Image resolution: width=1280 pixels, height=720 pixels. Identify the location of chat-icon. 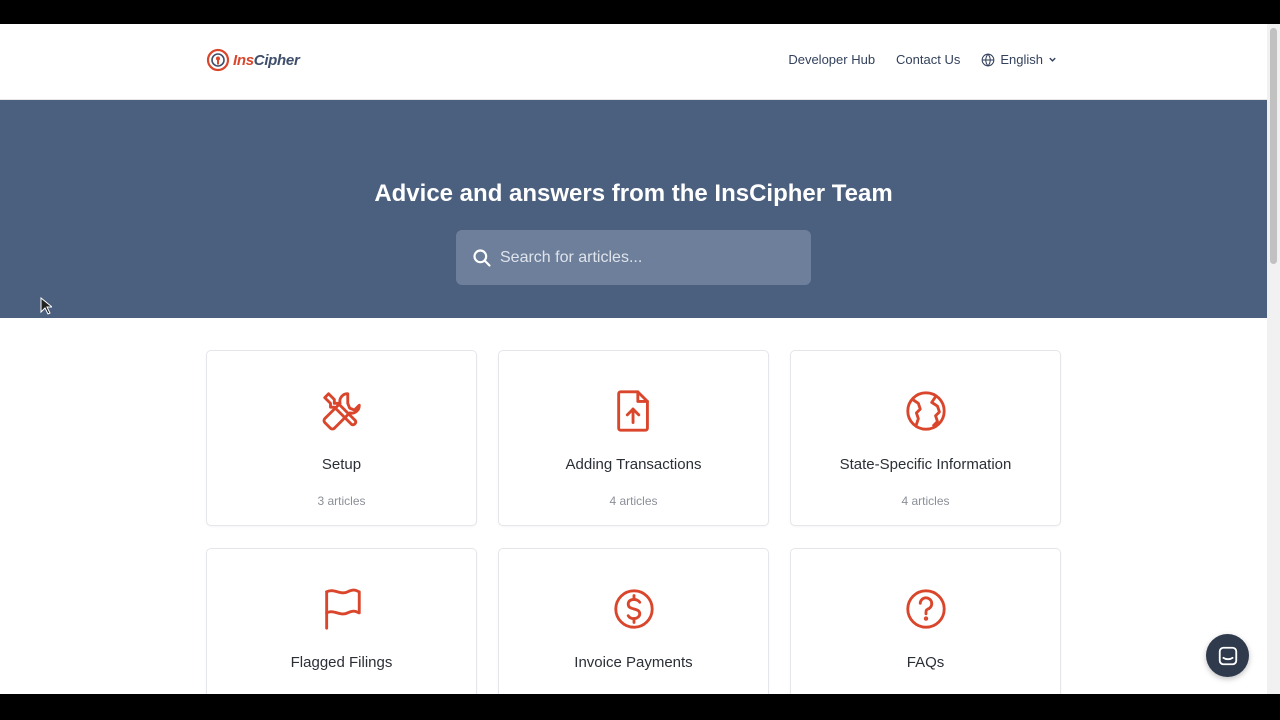
(1227, 655).